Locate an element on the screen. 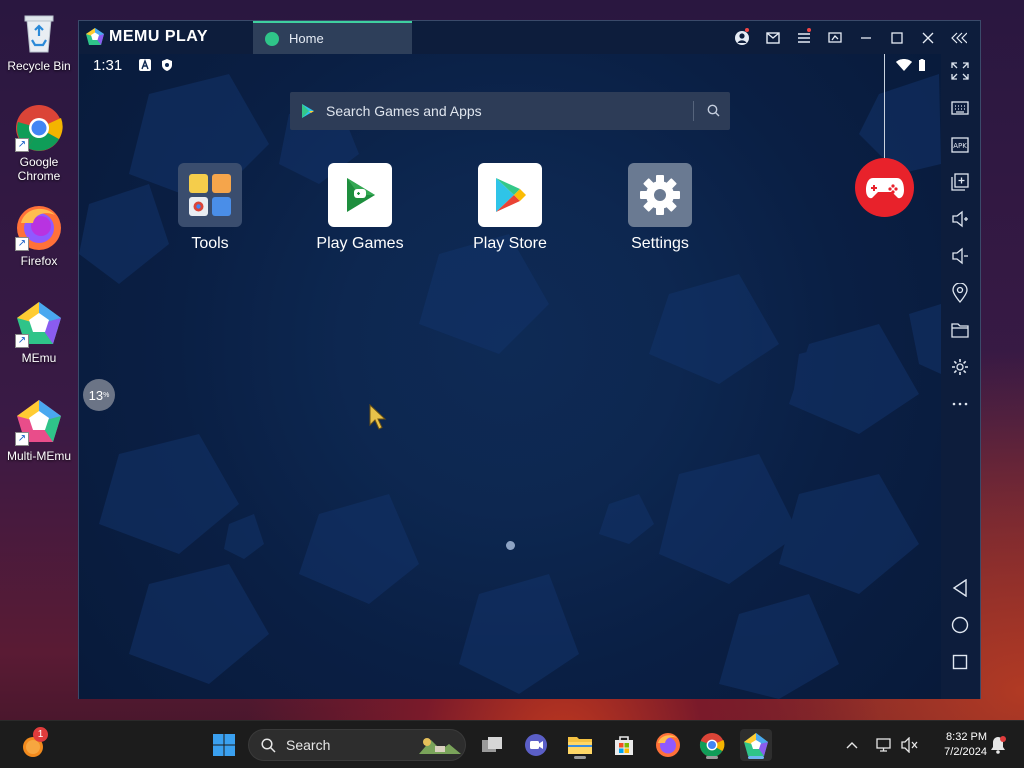 This screenshot has width=1024, height=768. desktop-icon-memu: ↗ MEmu is located at coordinates (39, 332).